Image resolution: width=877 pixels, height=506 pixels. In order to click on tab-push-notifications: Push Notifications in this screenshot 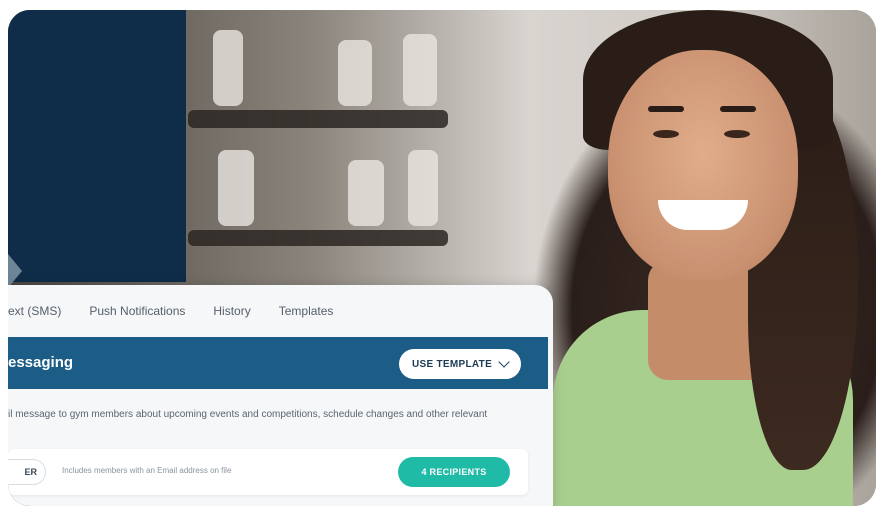, I will do `click(137, 311)`.